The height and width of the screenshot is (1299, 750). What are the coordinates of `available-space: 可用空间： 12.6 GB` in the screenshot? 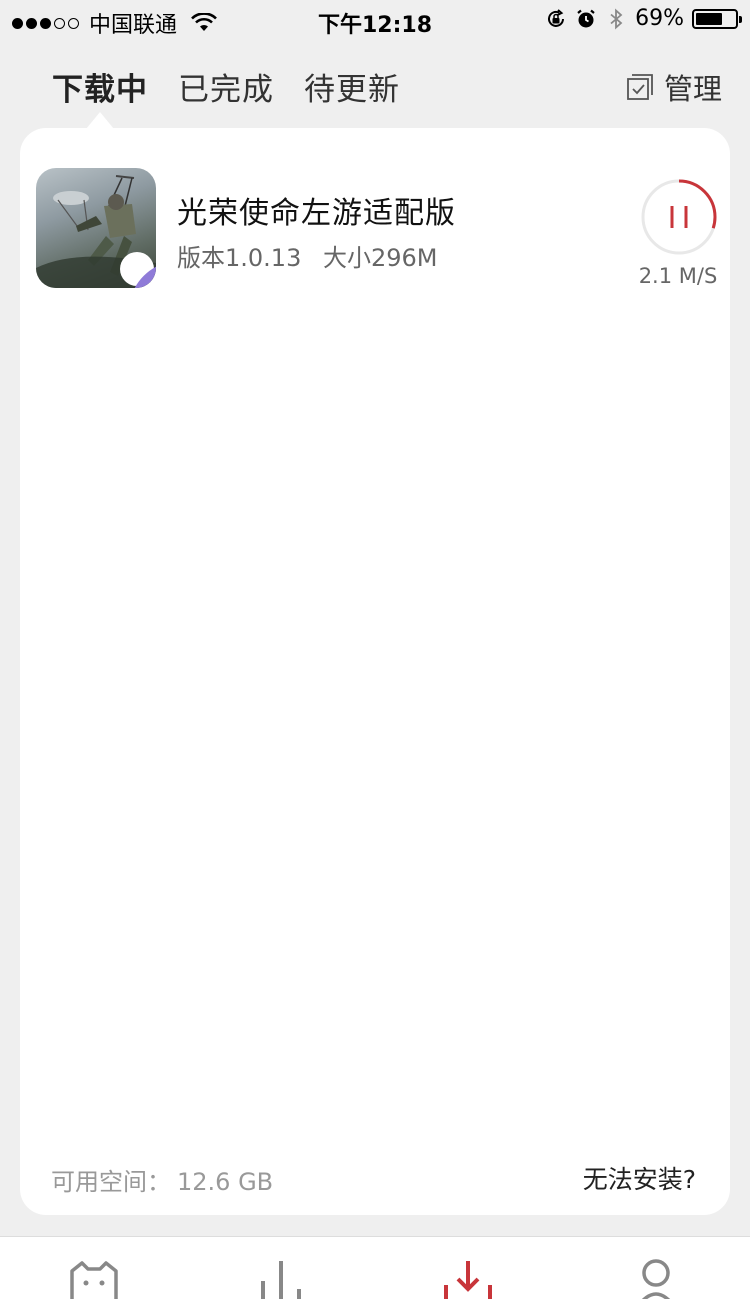 It's located at (162, 1179).